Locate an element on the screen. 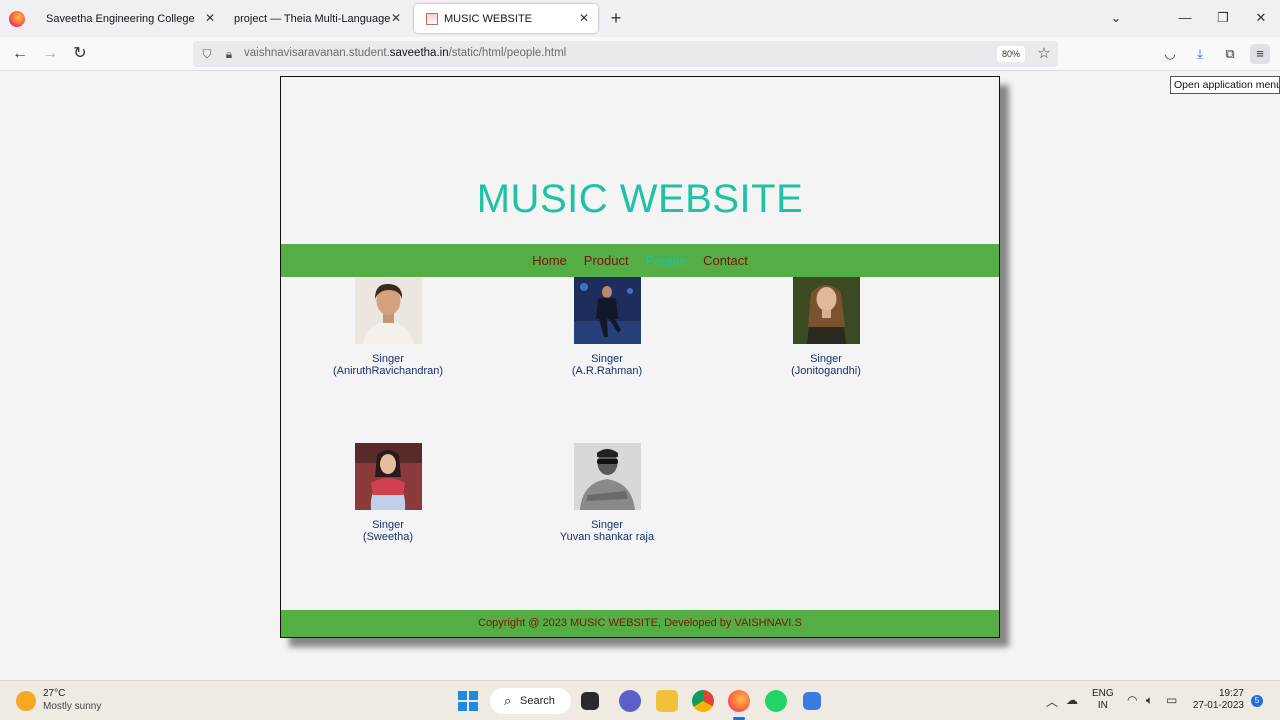 Image resolution: width=1280 pixels, height=720 pixels. site-lock-icon: 🔒︎ is located at coordinates (229, 54).